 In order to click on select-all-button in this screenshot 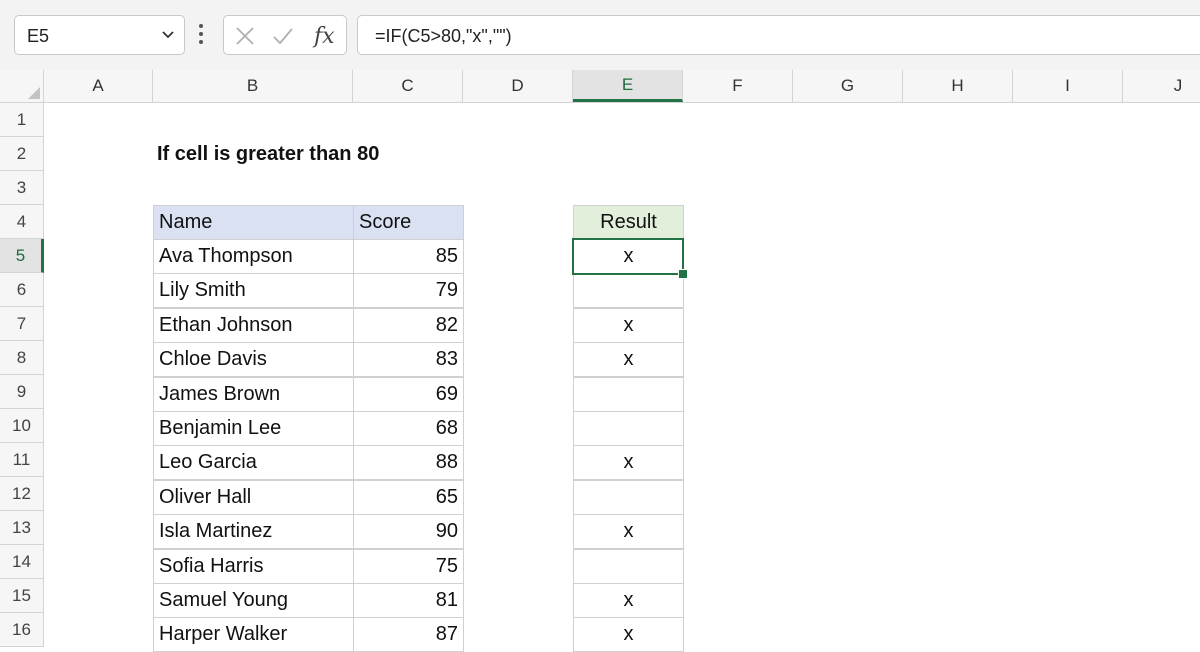, I will do `click(22, 86)`.